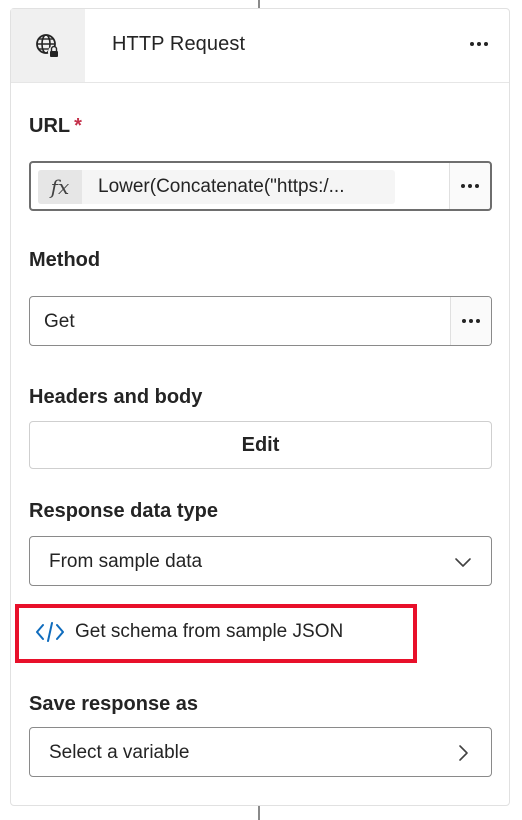 This screenshot has width=522, height=820. I want to click on save-response-variable-picker: Select a variable, so click(260, 752).